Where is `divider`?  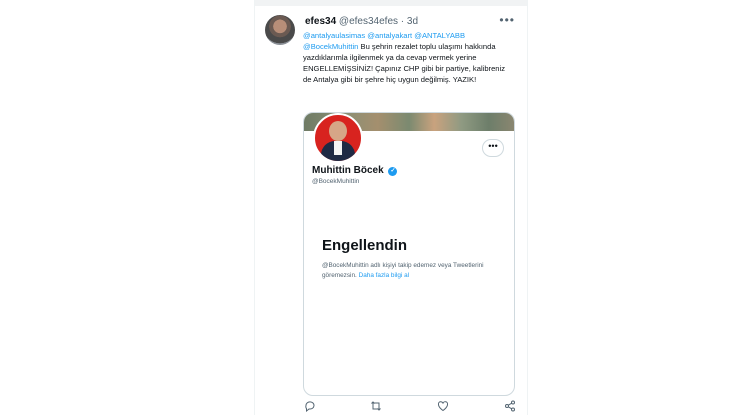
divider is located at coordinates (391, 3).